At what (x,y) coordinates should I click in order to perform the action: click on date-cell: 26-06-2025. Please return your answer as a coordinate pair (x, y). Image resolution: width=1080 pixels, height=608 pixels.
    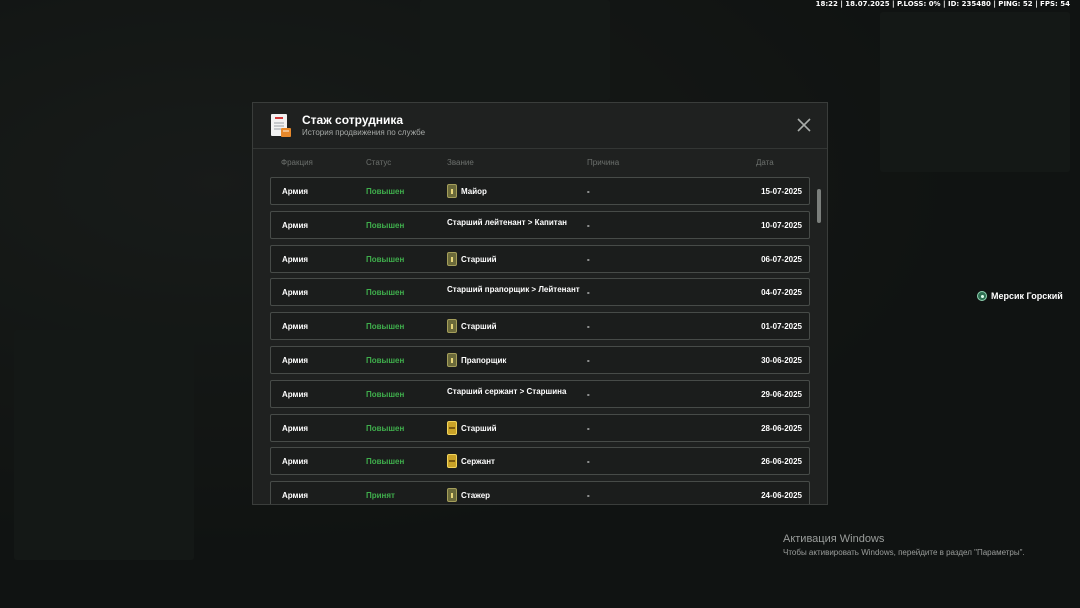
    Looking at the image, I should click on (781, 461).